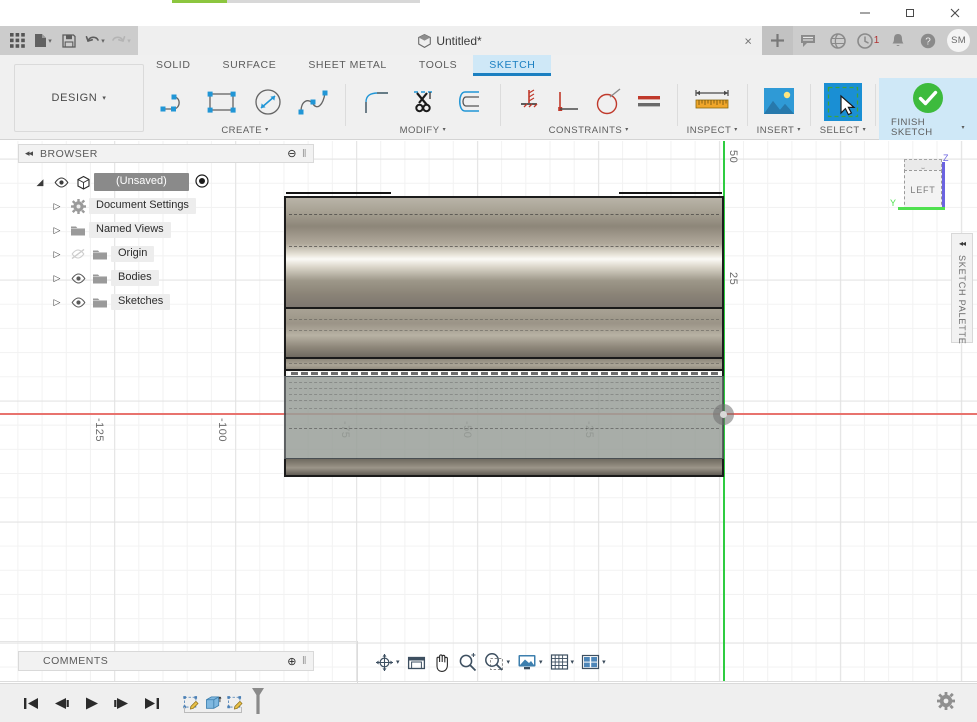 The image size is (977, 722). Describe the element at coordinates (779, 102) in the screenshot. I see `insert-image-icon` at that location.